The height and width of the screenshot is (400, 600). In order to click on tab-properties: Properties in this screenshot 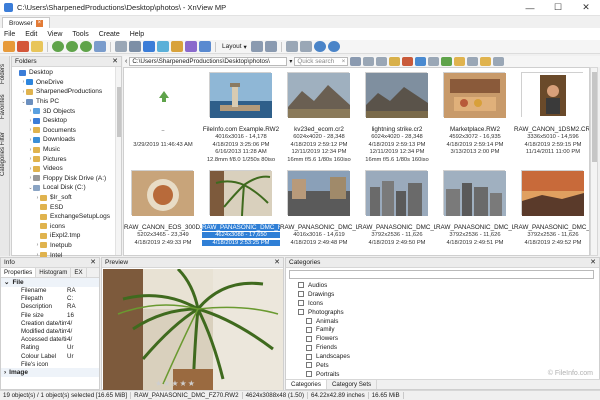, I will do `click(19, 272)`.